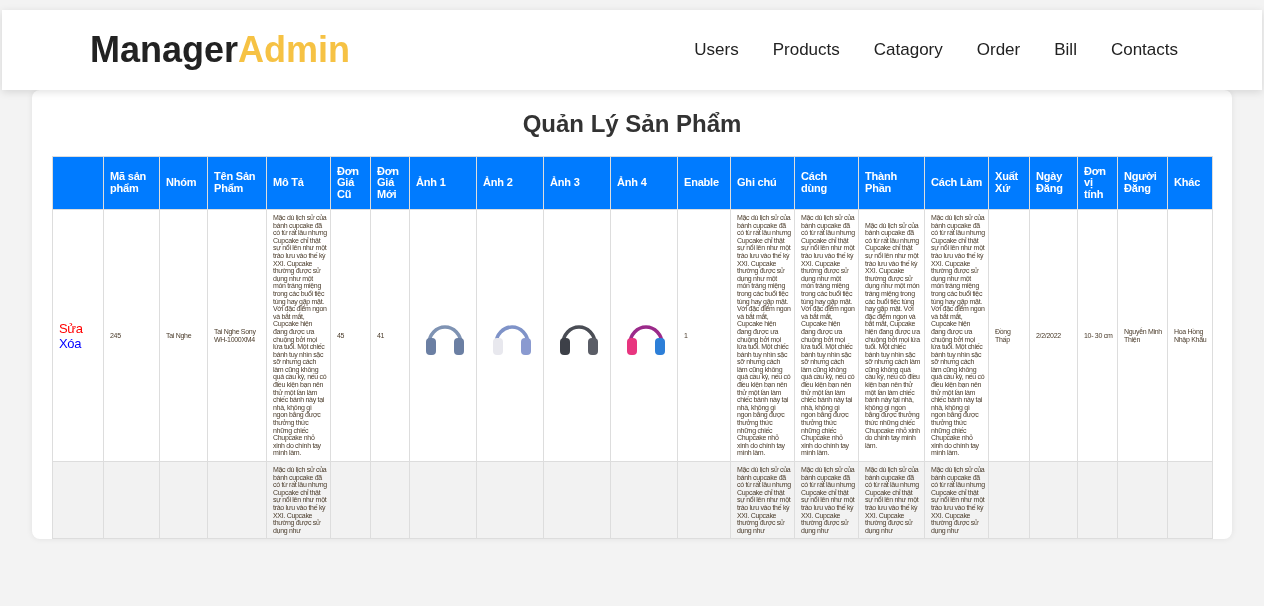 This screenshot has width=1264, height=606. I want to click on nav-link: Users, so click(716, 50).